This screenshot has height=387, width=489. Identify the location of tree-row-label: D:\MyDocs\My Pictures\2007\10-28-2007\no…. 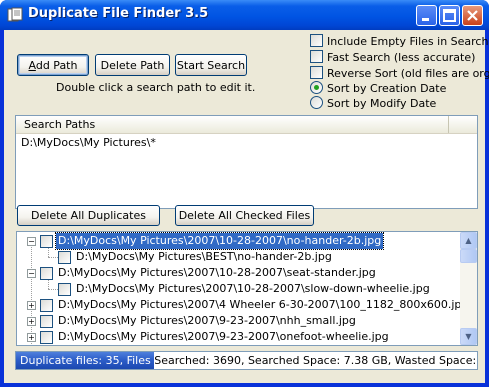
(219, 241).